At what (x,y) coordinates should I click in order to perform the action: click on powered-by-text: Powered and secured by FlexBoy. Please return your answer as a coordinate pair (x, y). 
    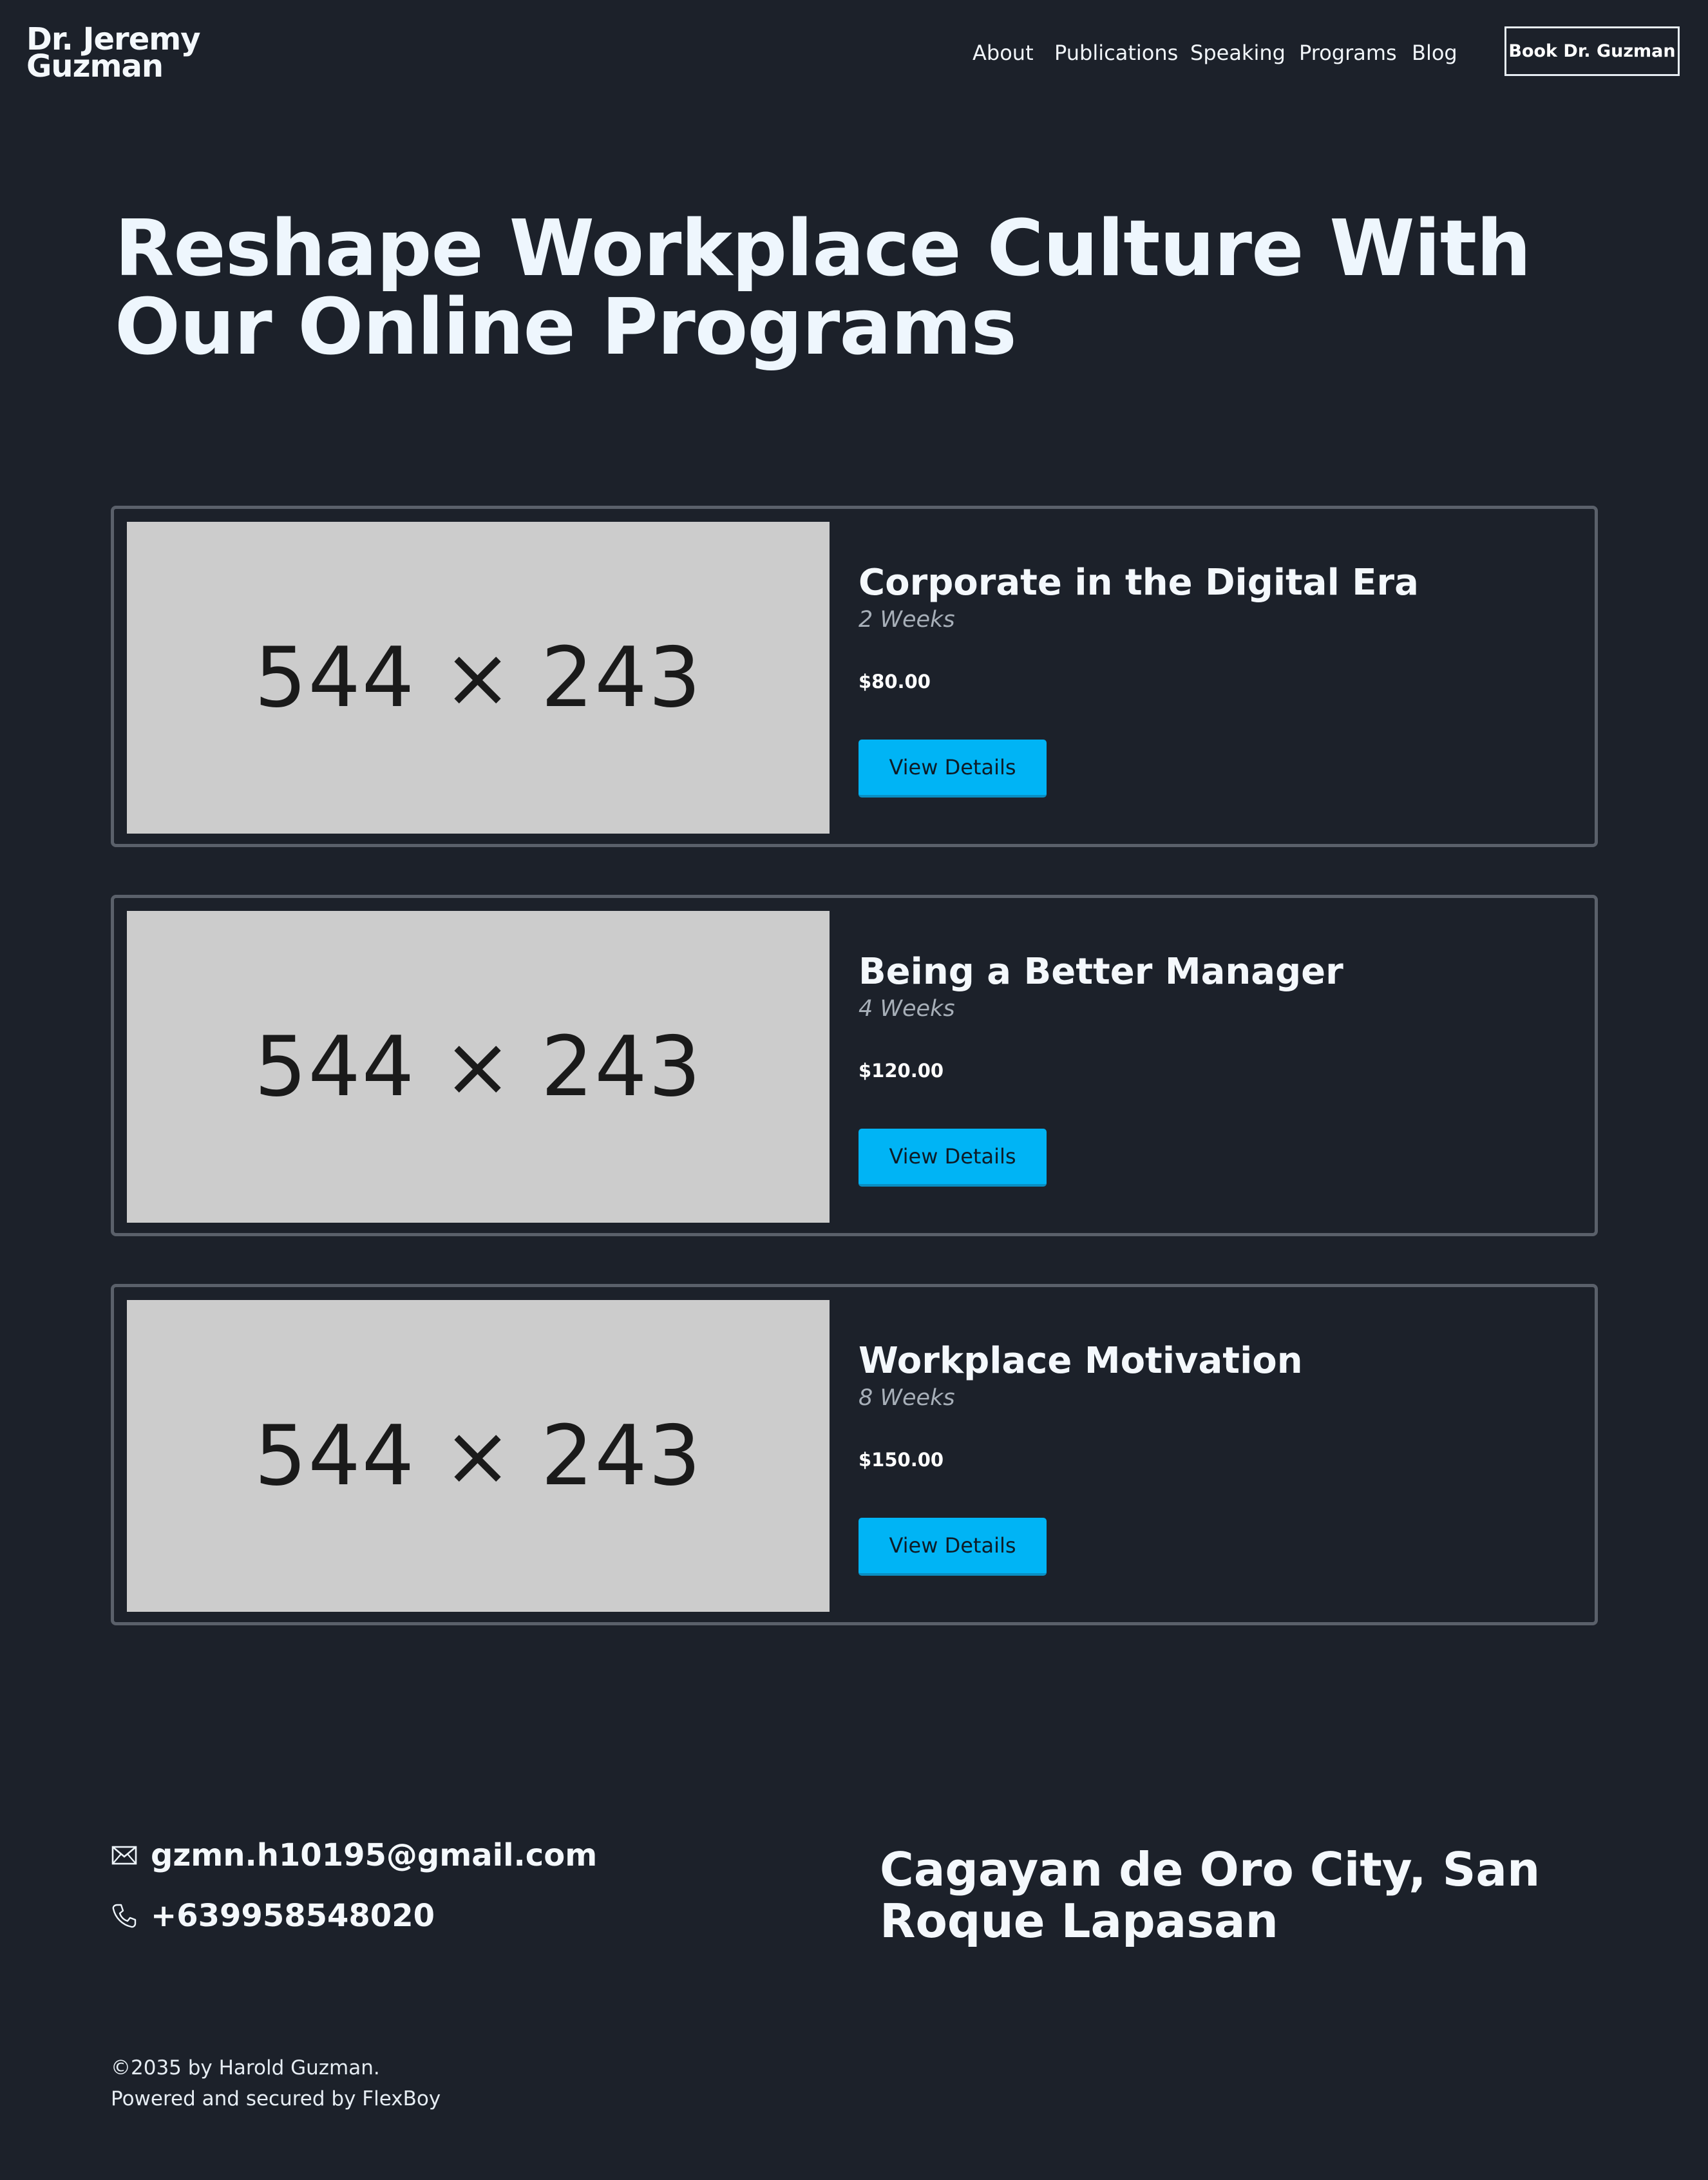
    Looking at the image, I should click on (276, 2098).